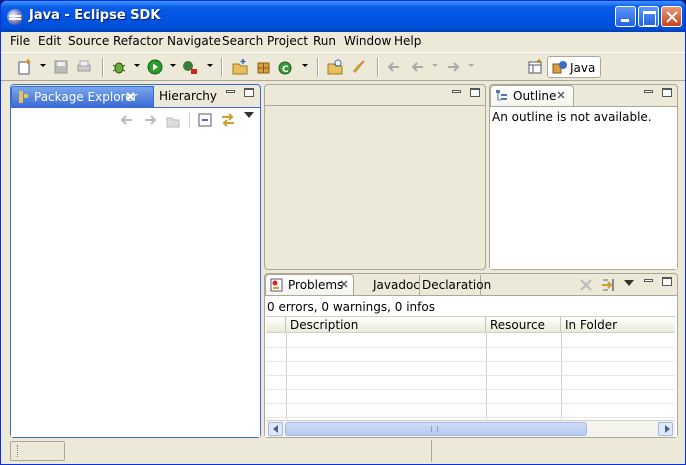 Image resolution: width=686 pixels, height=465 pixels. Describe the element at coordinates (228, 120) in the screenshot. I see `link-with-editor-icon` at that location.